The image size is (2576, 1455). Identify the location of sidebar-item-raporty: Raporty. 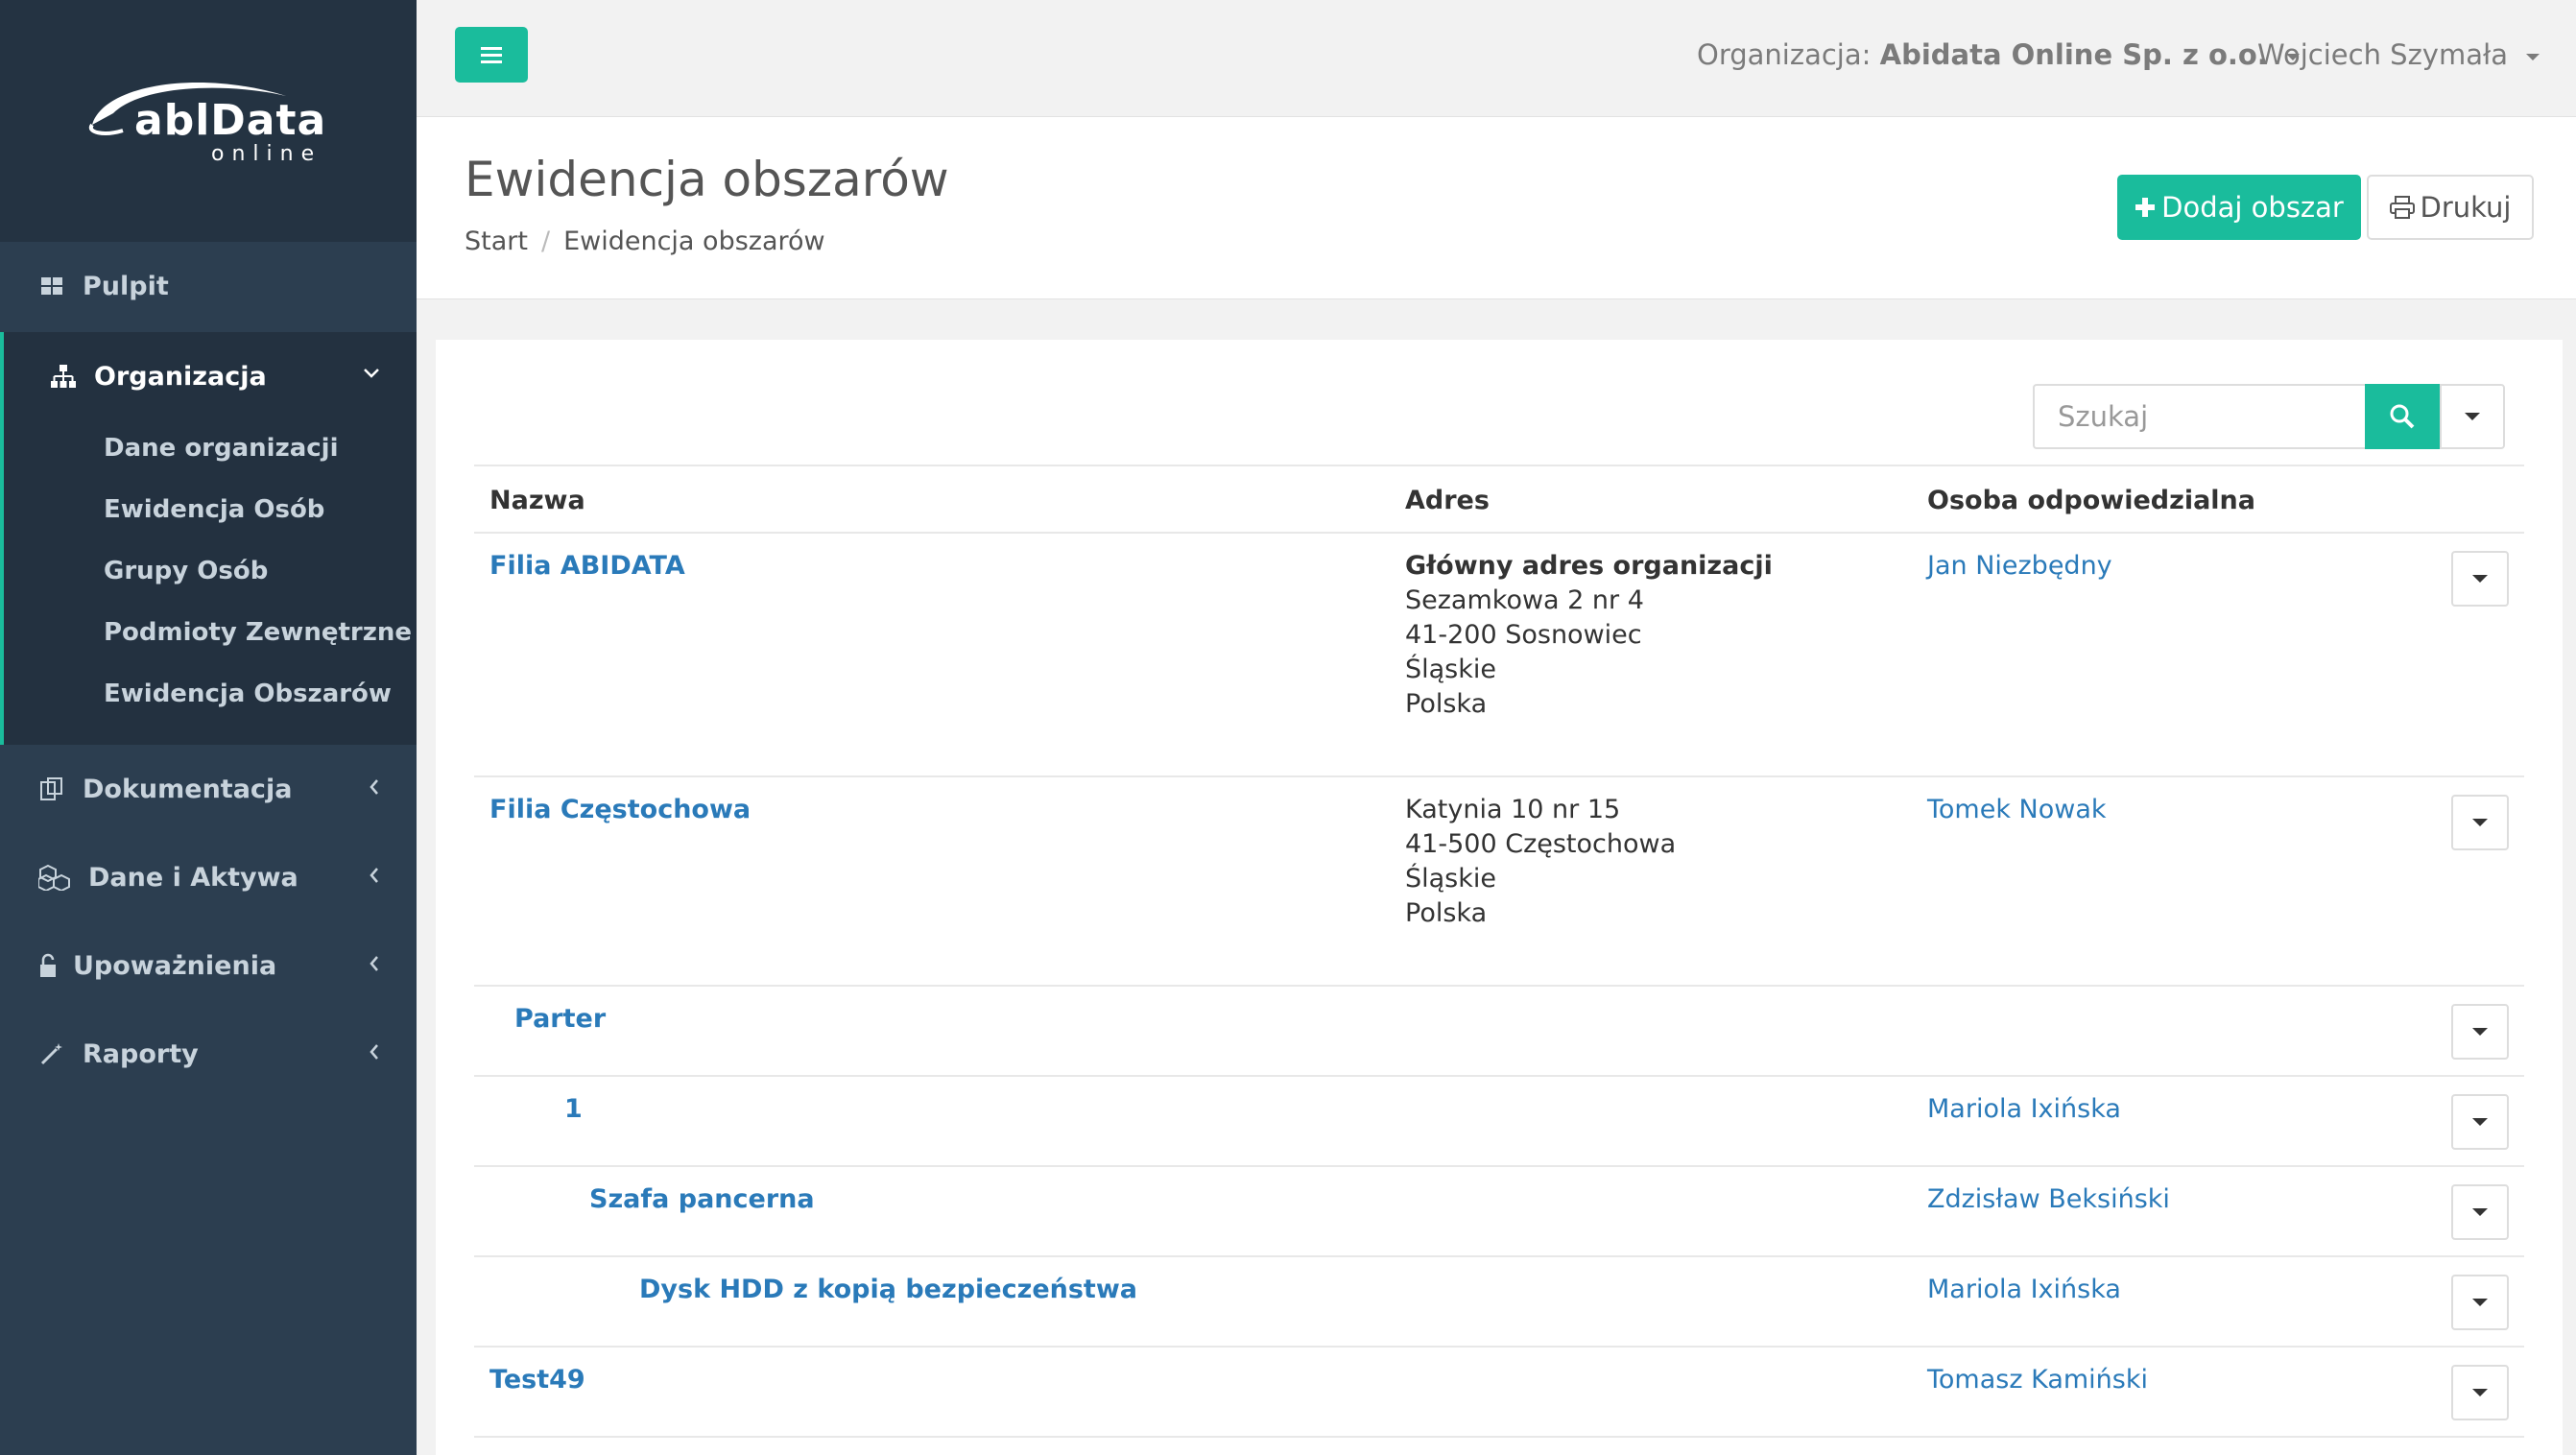
(208, 1054).